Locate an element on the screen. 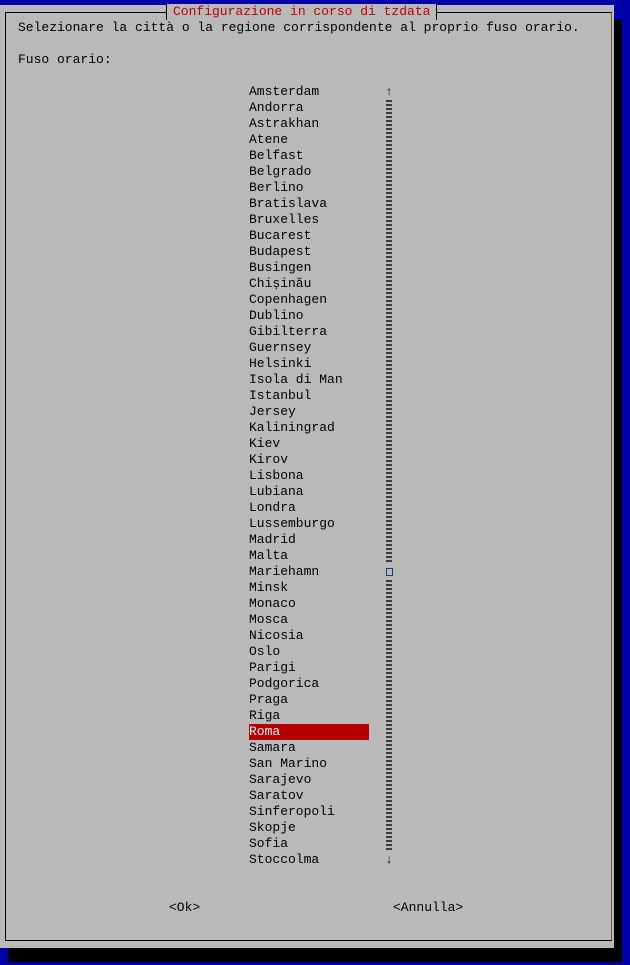  list-item: Guernsey is located at coordinates (309, 348).